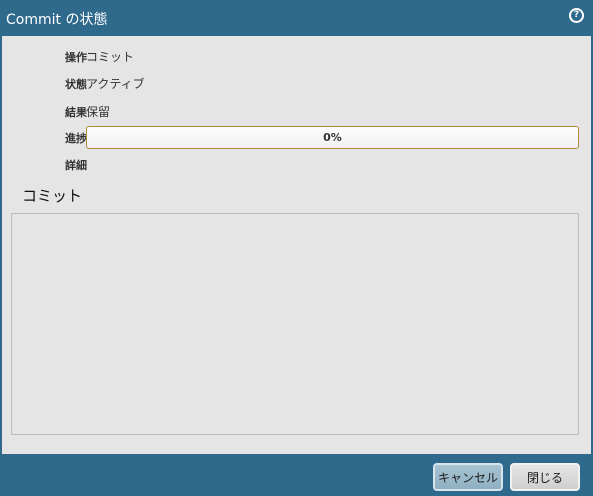 The width and height of the screenshot is (593, 496). Describe the element at coordinates (296, 18) in the screenshot. I see `titlebar: Commit の状態 ?` at that location.